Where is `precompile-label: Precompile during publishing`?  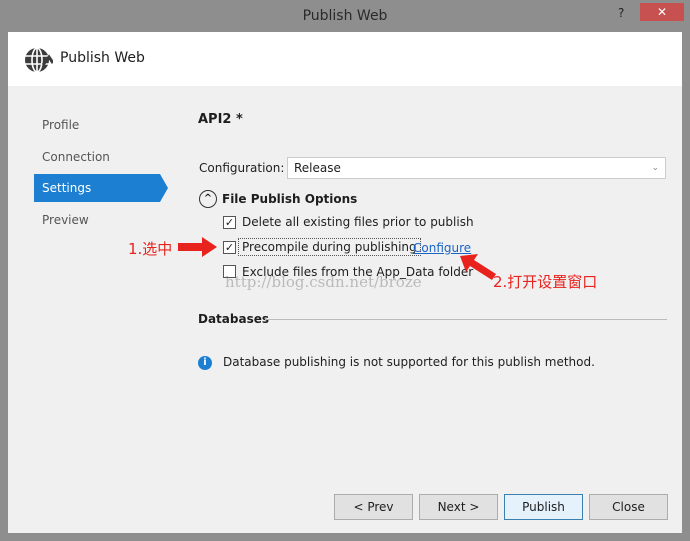
precompile-label: Precompile during publishing is located at coordinates (329, 247).